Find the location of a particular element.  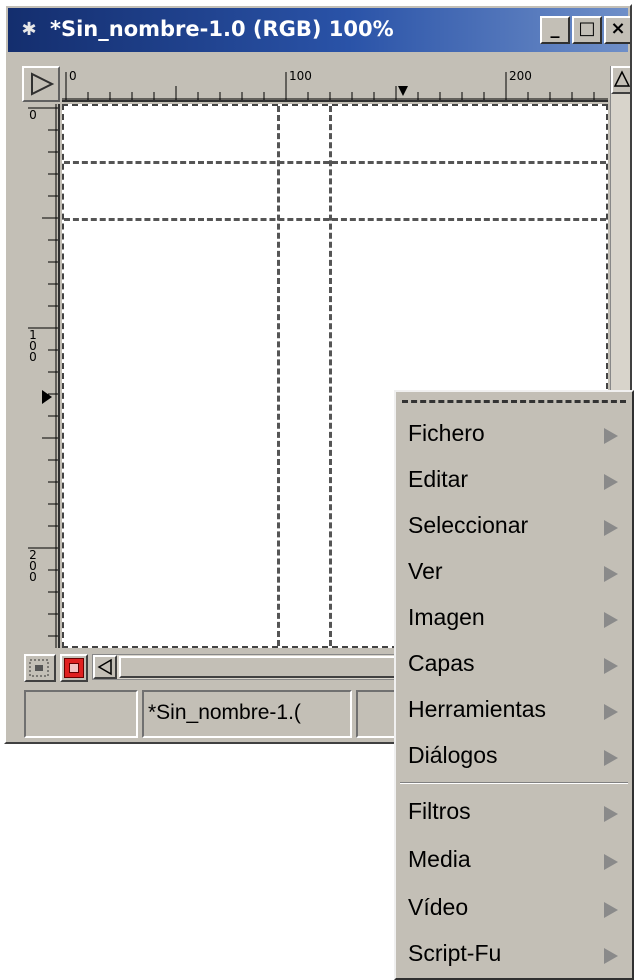

quick-mask-icon is located at coordinates (74, 668).